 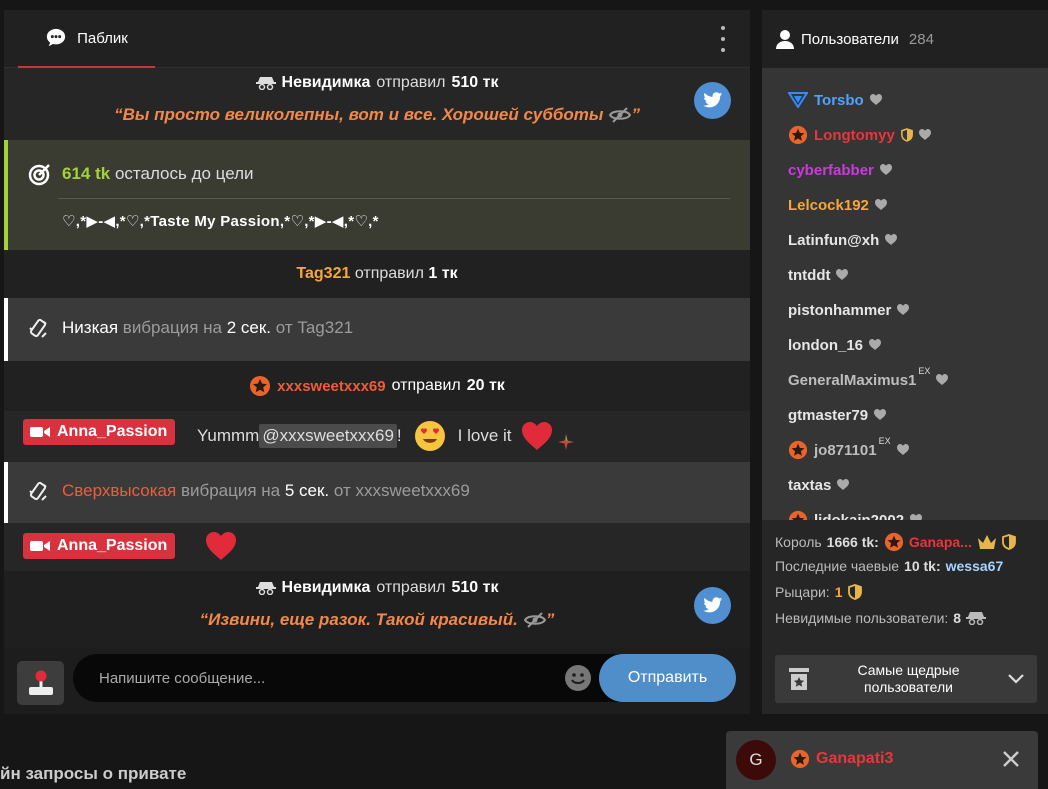 I want to click on user-list-item: london_16, so click(x=835, y=345).